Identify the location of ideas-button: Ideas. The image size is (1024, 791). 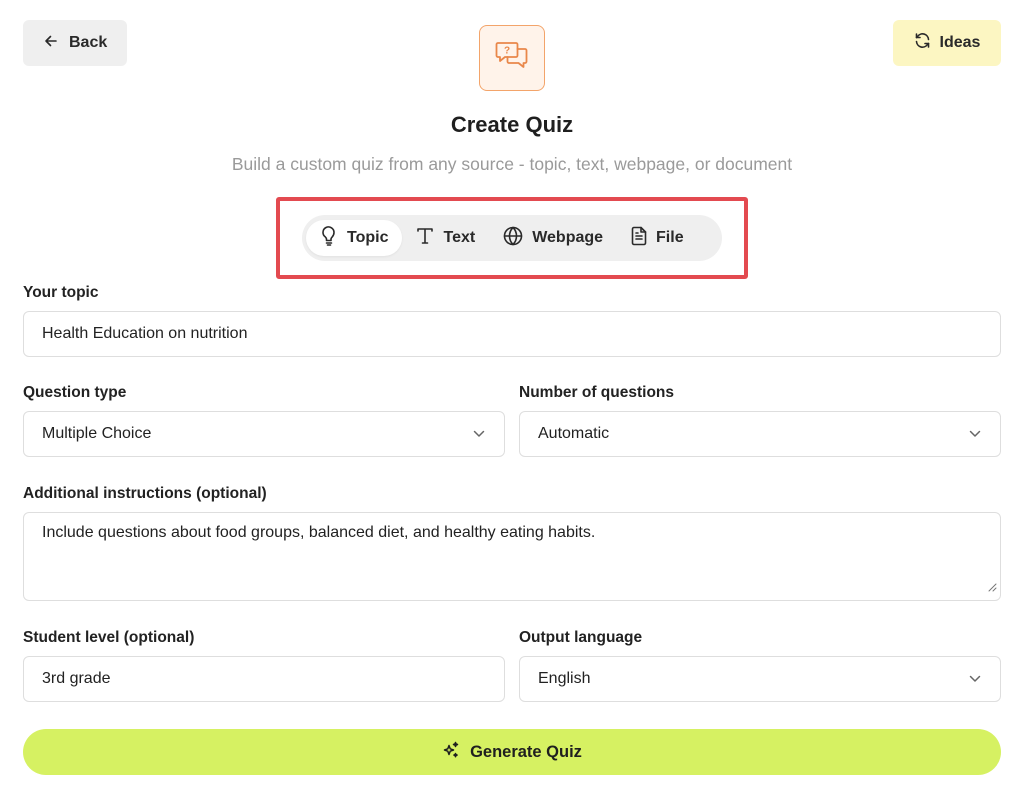
(947, 43).